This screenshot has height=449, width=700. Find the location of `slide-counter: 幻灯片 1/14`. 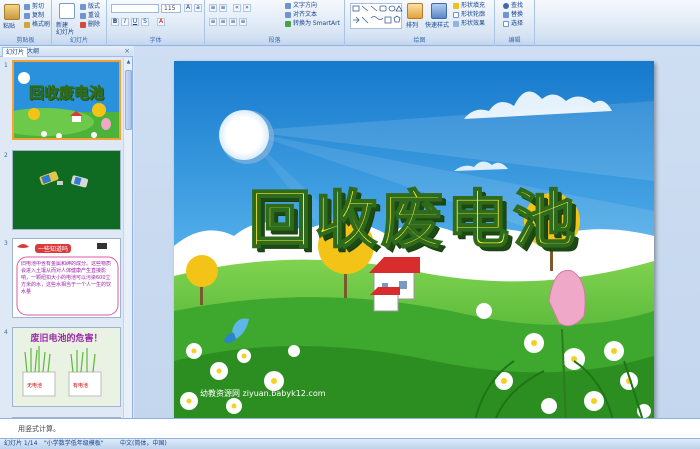

slide-counter: 幻灯片 1/14 is located at coordinates (21, 443).